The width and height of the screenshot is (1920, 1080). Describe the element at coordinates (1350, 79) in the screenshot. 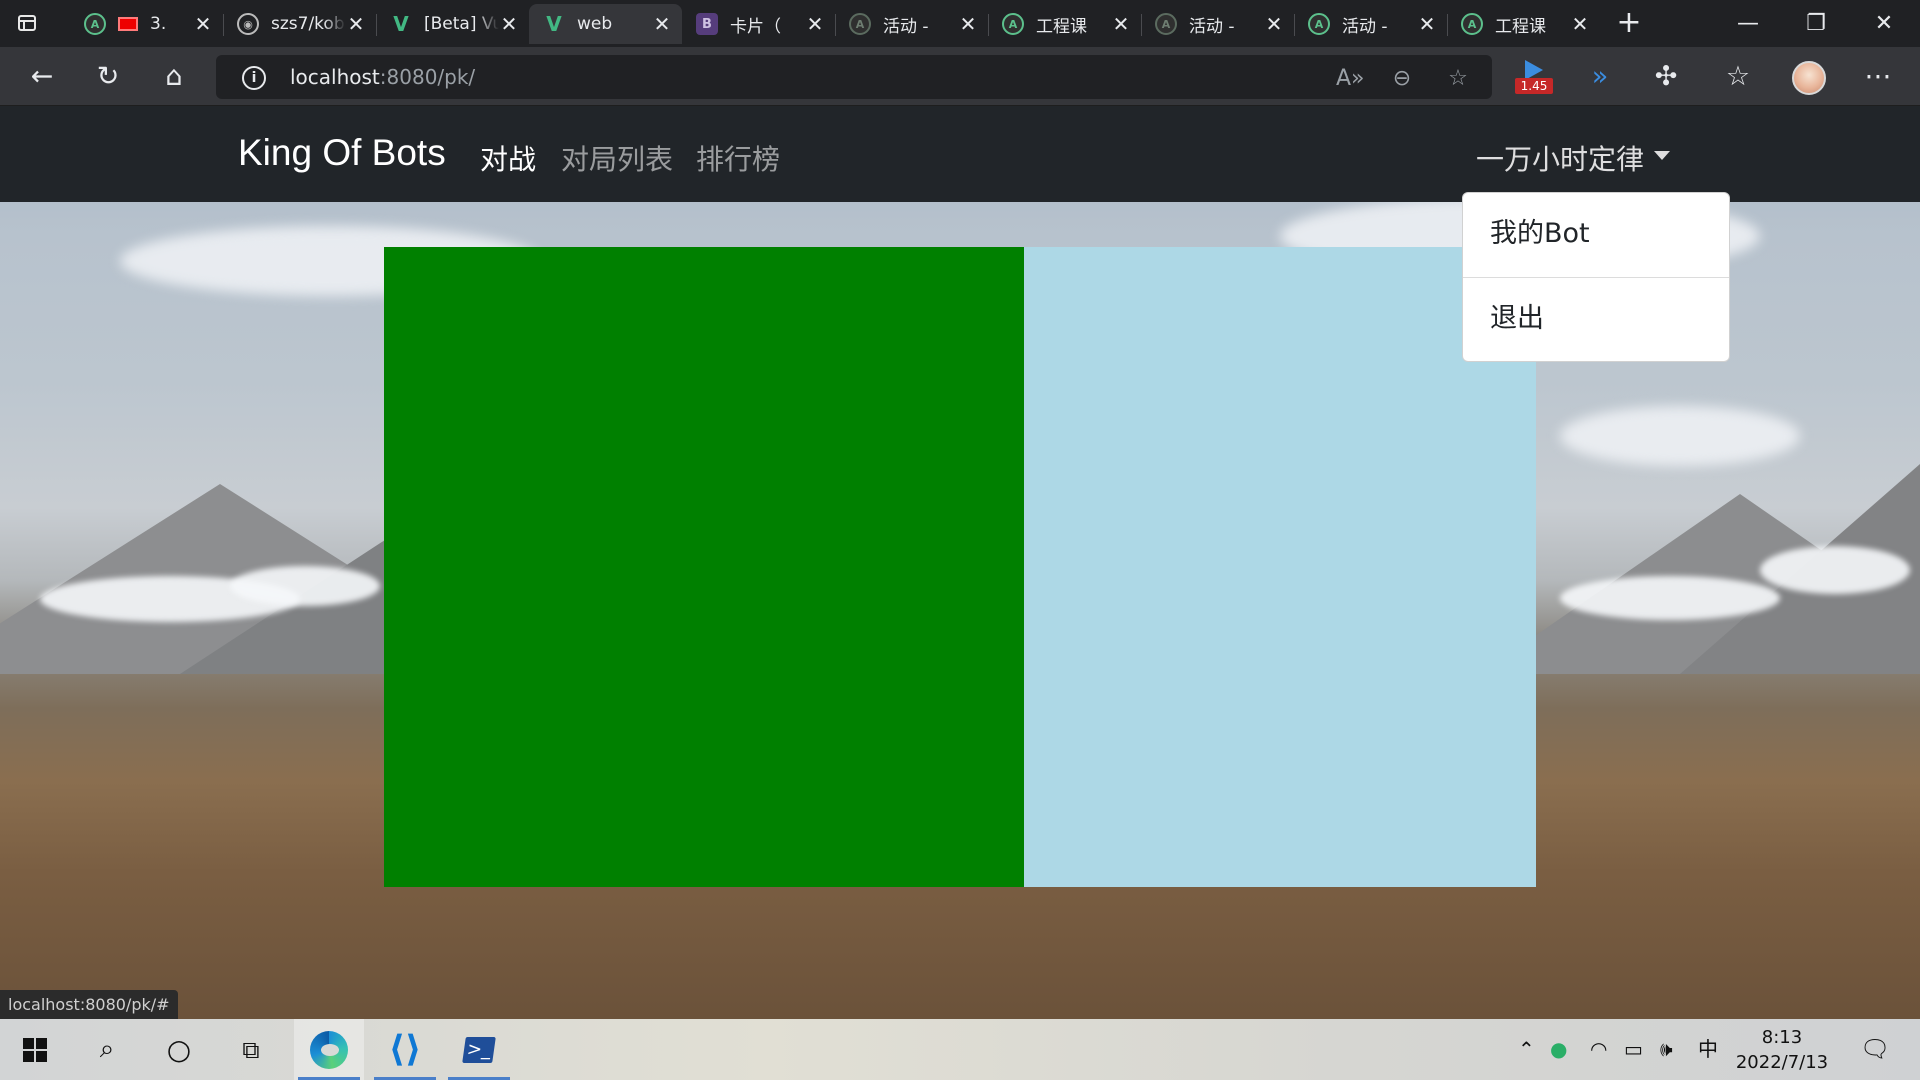

I see `read-aloud-icon: A»` at that location.